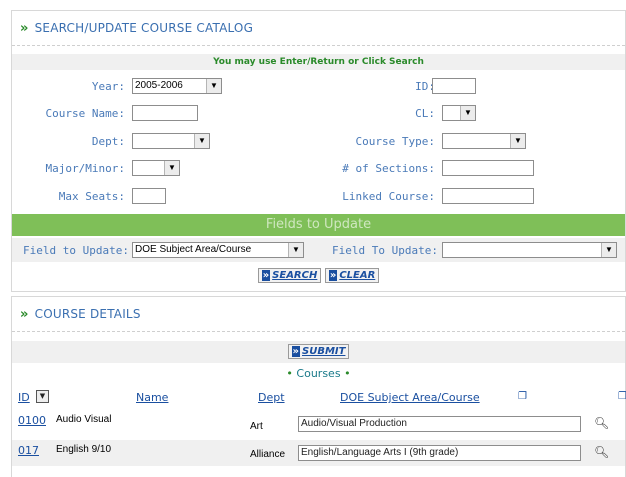 The height and width of the screenshot is (477, 626). What do you see at coordinates (318, 314) in the screenshot?
I see `details-panel-header: » COURSE DETAILS` at bounding box center [318, 314].